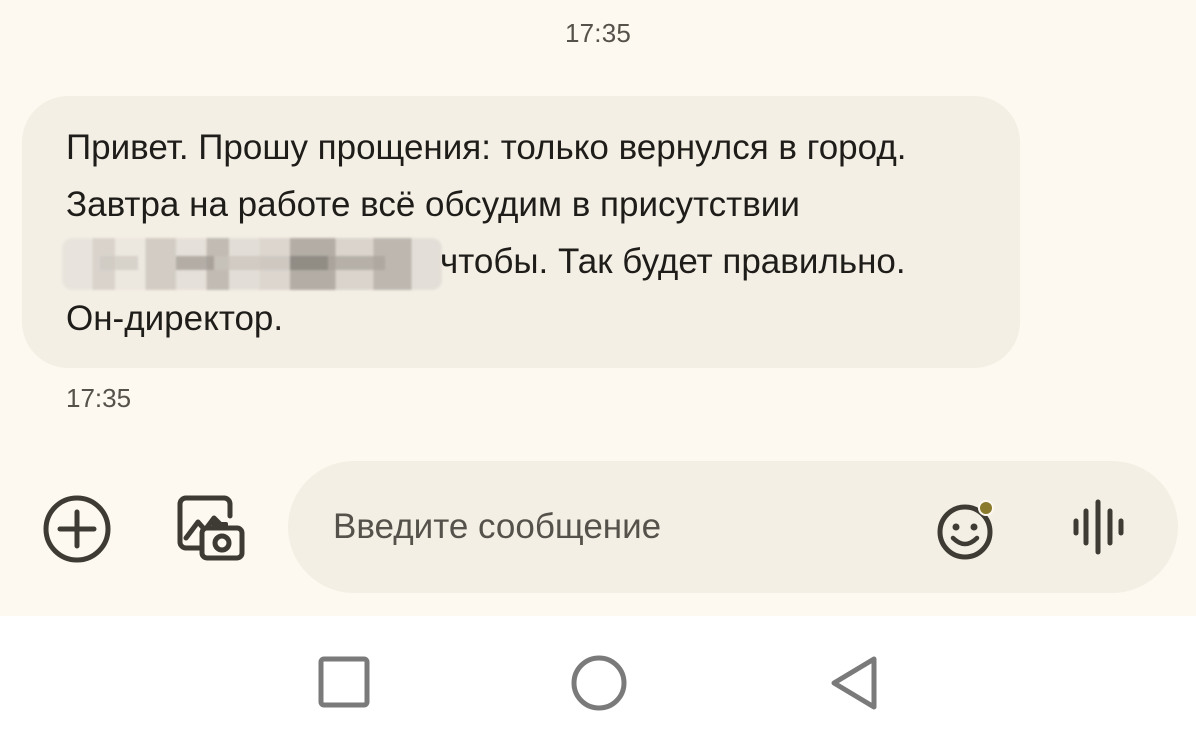  I want to click on plus-circle-icon, so click(77, 529).